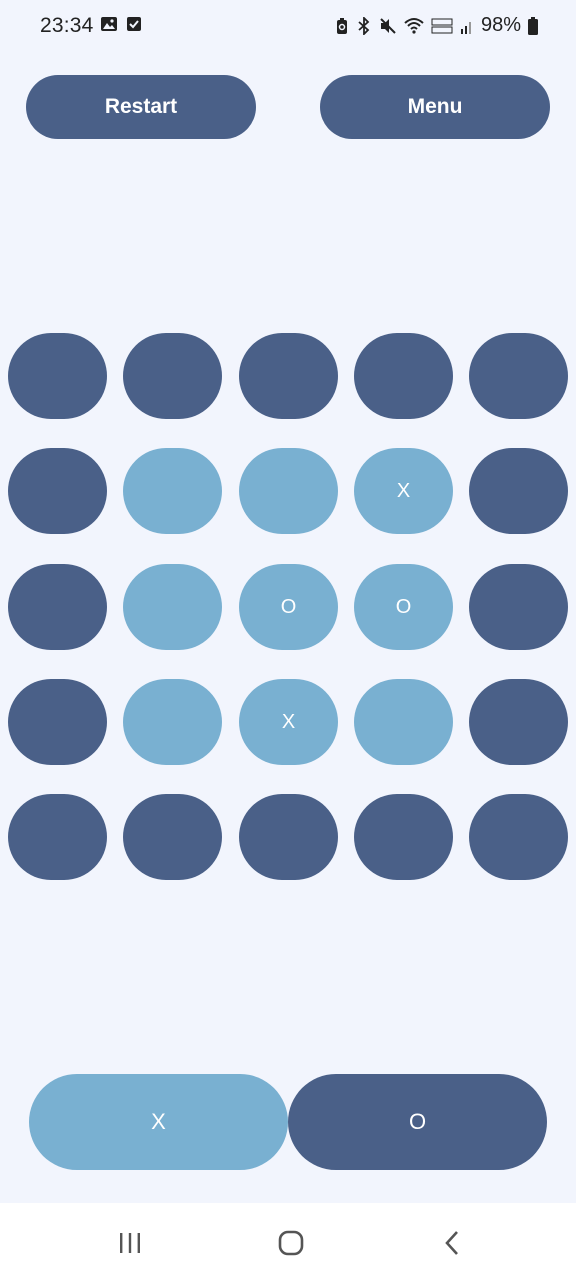 The width and height of the screenshot is (576, 1280). I want to click on board-cell-r2-c3, so click(288, 491).